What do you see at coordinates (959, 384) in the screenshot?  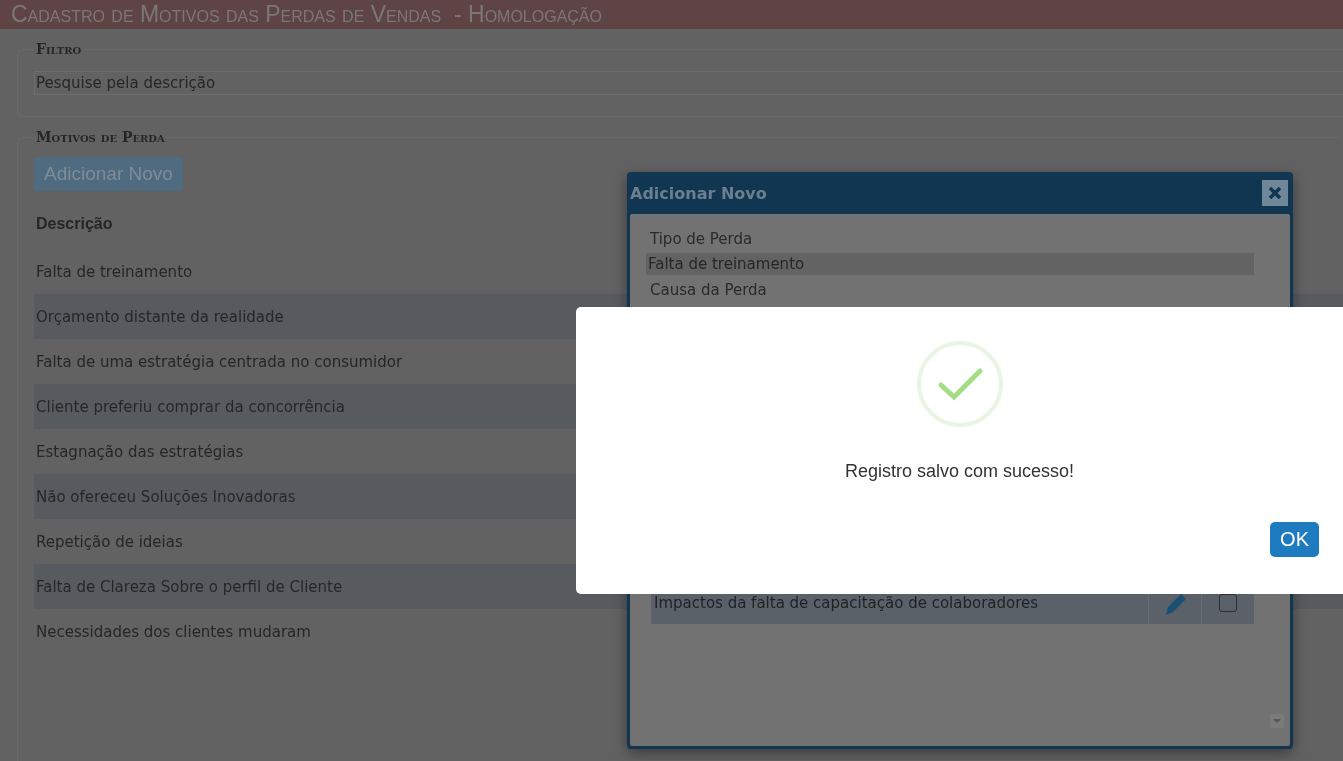 I see `success-check-icon` at bounding box center [959, 384].